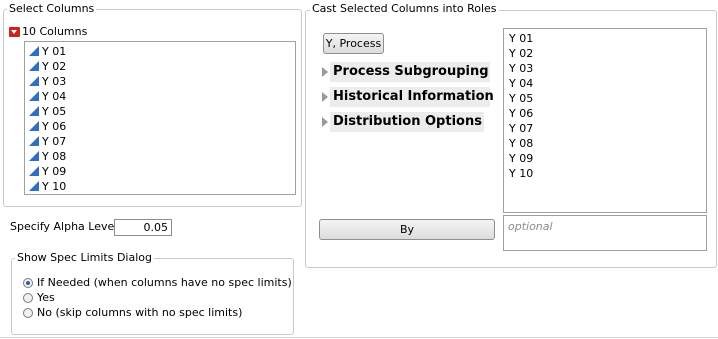 The width and height of the screenshot is (718, 339). What do you see at coordinates (54, 81) in the screenshot?
I see `column-item-label: Y 03` at bounding box center [54, 81].